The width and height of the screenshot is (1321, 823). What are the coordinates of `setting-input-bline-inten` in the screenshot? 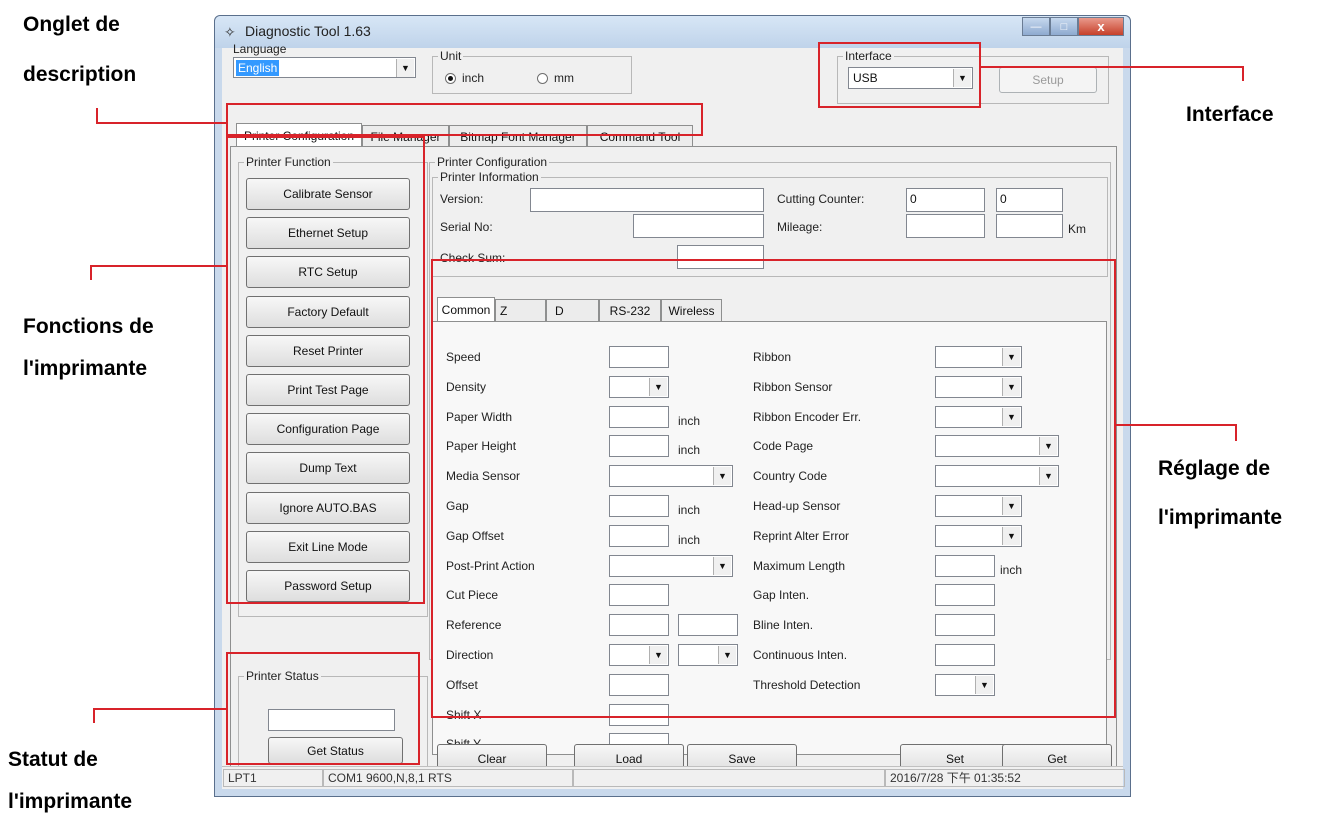 It's located at (965, 625).